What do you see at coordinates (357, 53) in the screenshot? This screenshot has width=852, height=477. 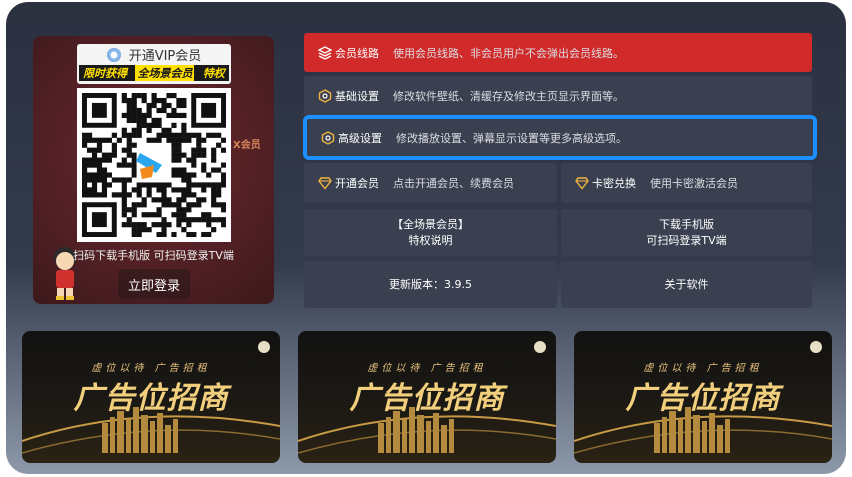 I see `menu-item-title: 会员线路` at bounding box center [357, 53].